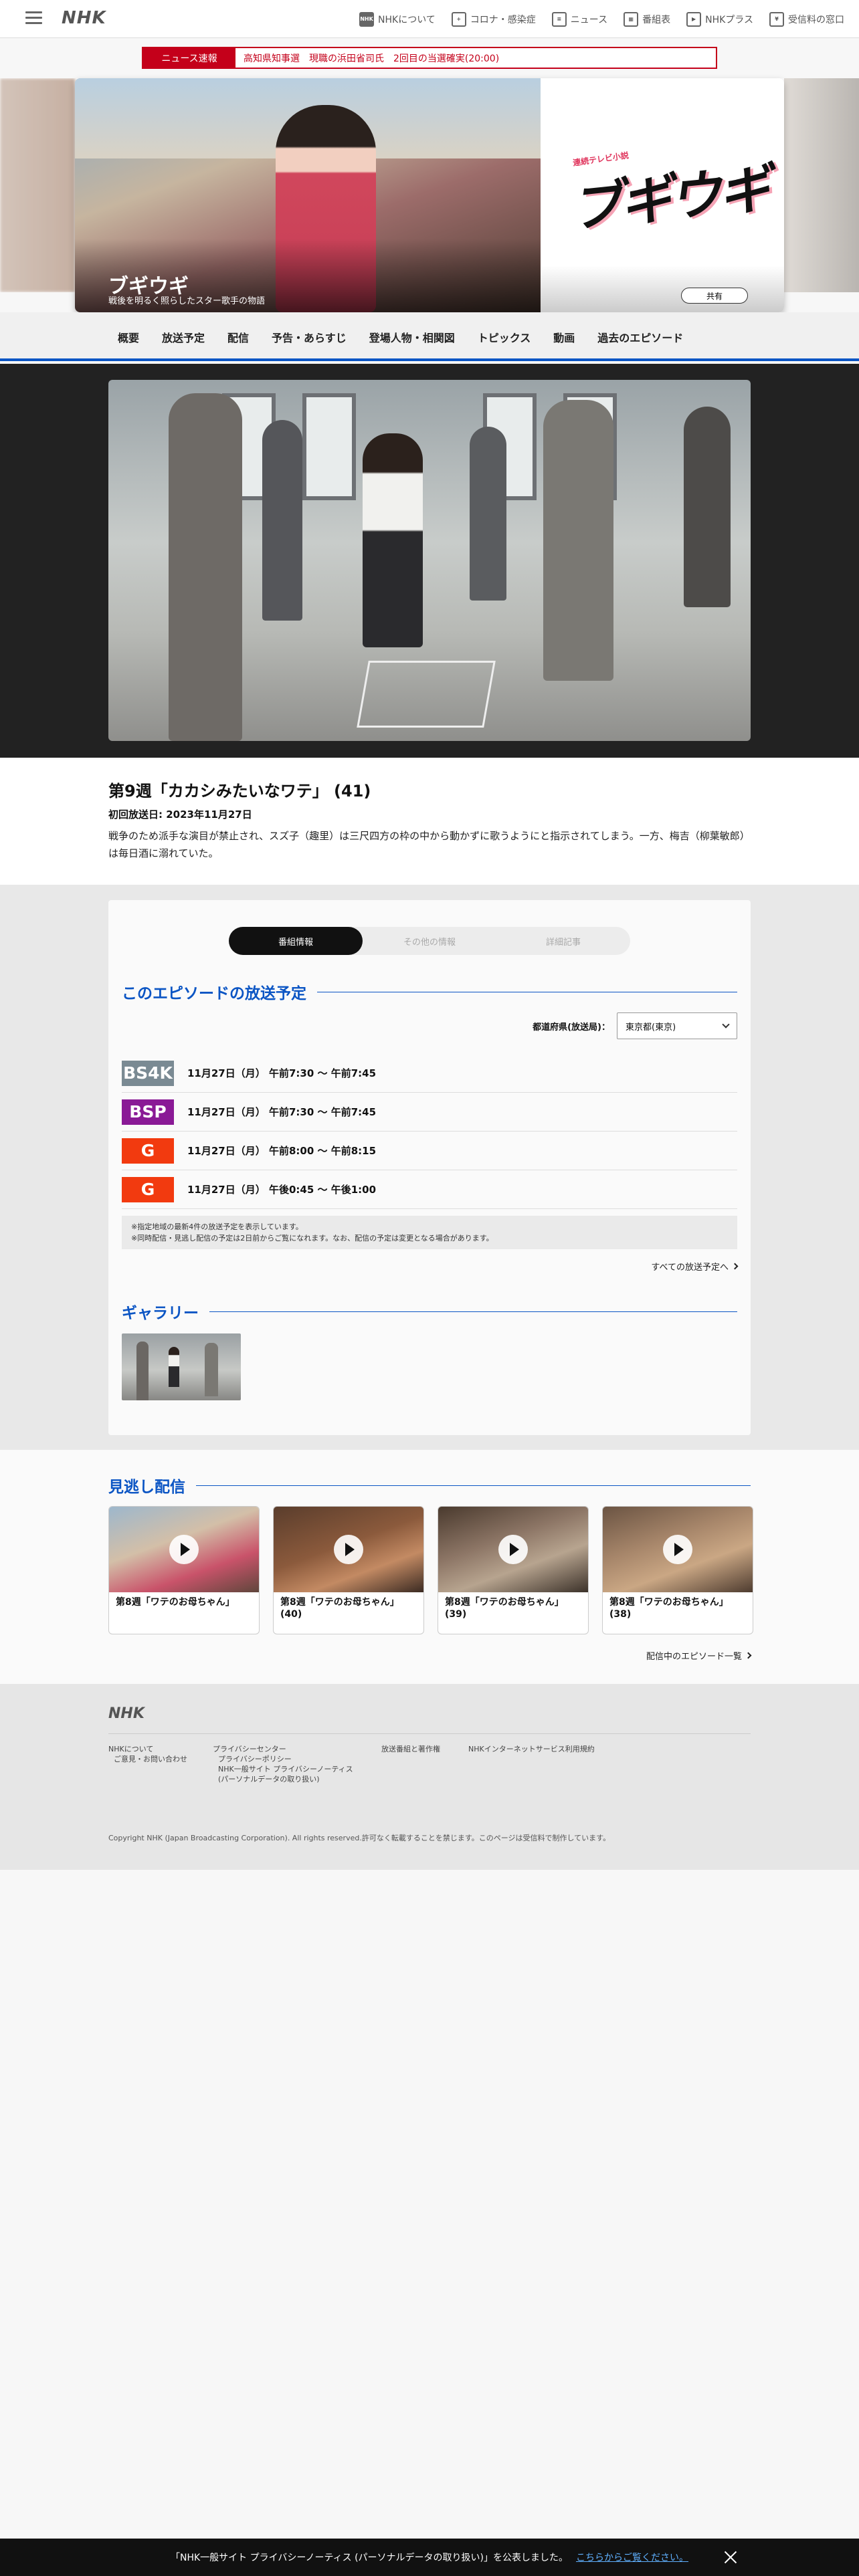  What do you see at coordinates (84, 18) in the screenshot?
I see `nhk-logo: NHK` at bounding box center [84, 18].